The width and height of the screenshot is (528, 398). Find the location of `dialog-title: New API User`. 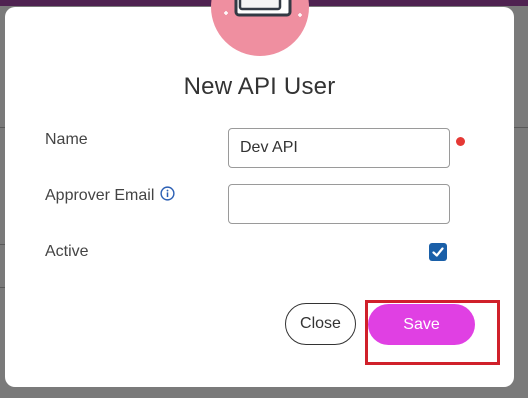

dialog-title: New API User is located at coordinates (259, 86).